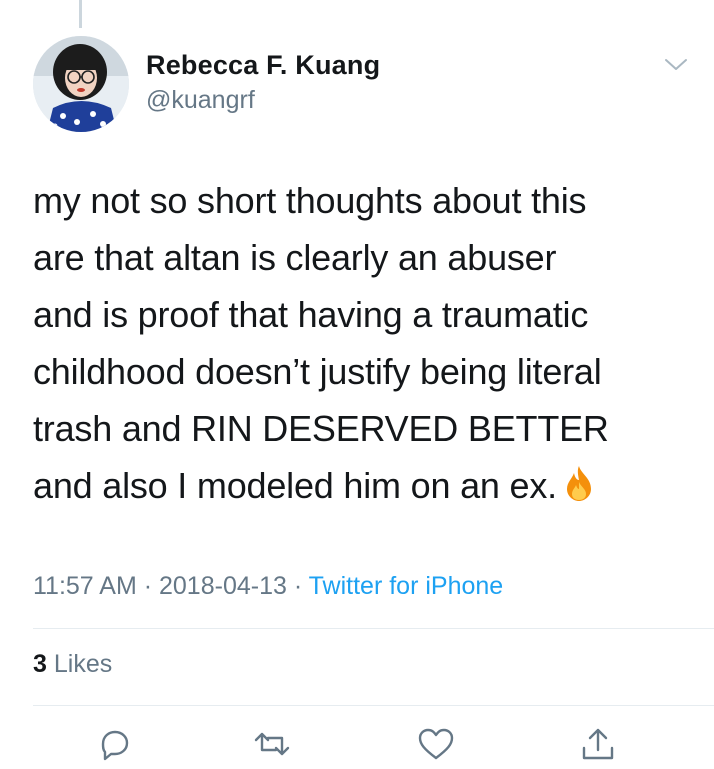  What do you see at coordinates (579, 489) in the screenshot?
I see `fire-emoji-icon` at bounding box center [579, 489].